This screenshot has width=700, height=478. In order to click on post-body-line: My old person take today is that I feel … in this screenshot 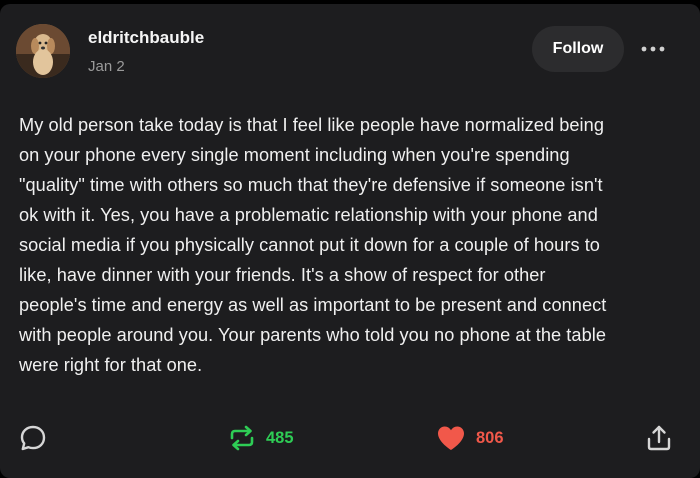, I will do `click(311, 125)`.